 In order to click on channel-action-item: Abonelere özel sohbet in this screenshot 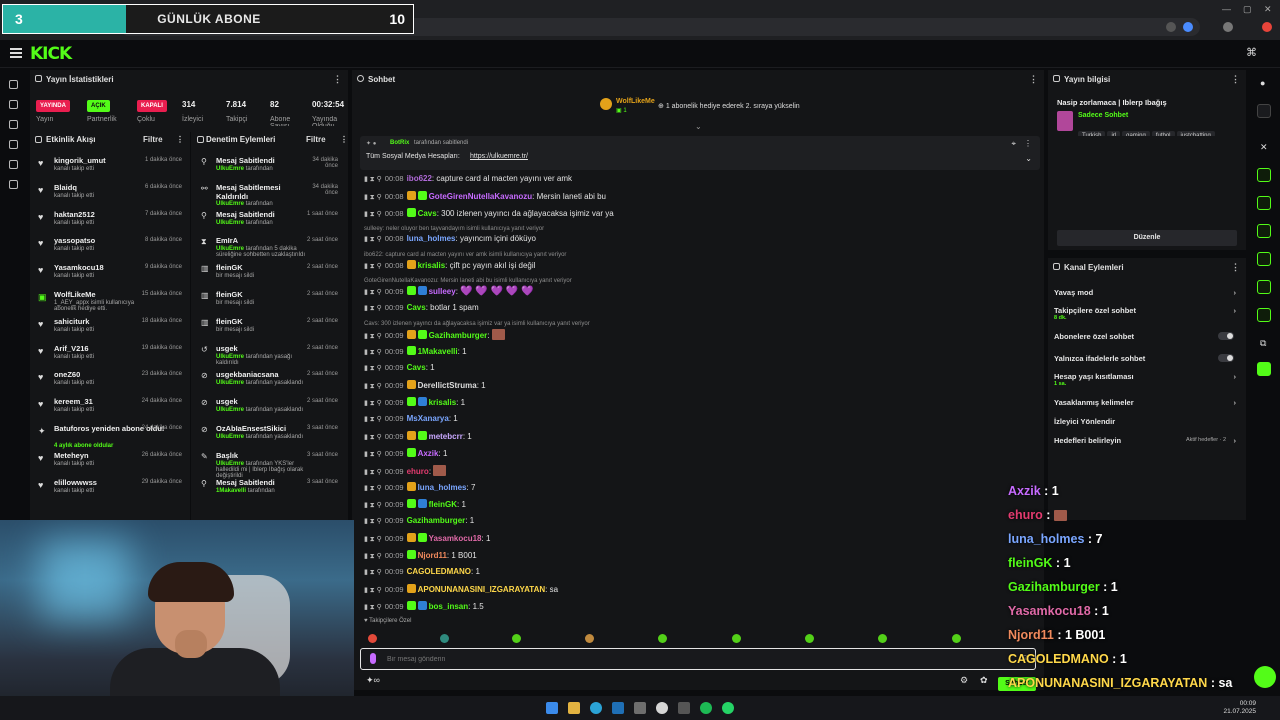, I will do `click(1145, 336)`.